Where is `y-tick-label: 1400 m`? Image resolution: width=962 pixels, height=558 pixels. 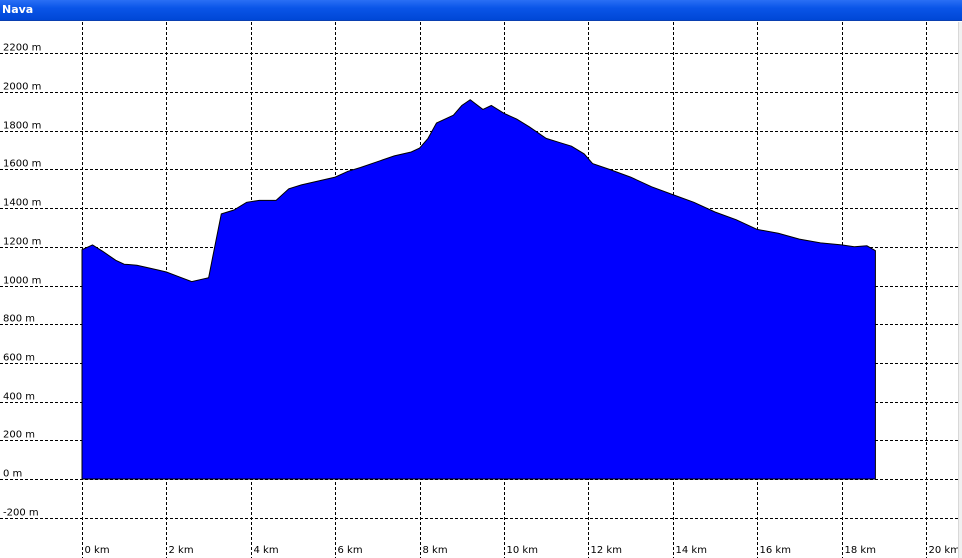
y-tick-label: 1400 m is located at coordinates (22, 203).